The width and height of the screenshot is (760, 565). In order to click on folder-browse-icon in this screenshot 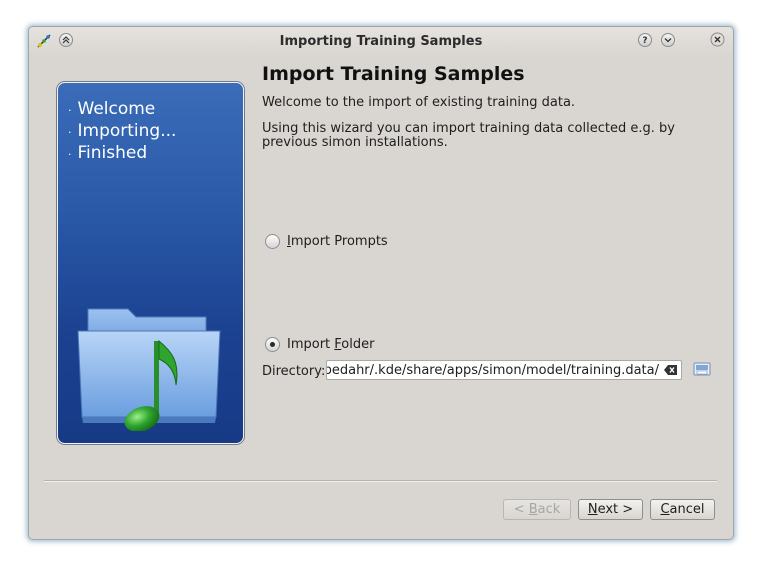, I will do `click(702, 371)`.